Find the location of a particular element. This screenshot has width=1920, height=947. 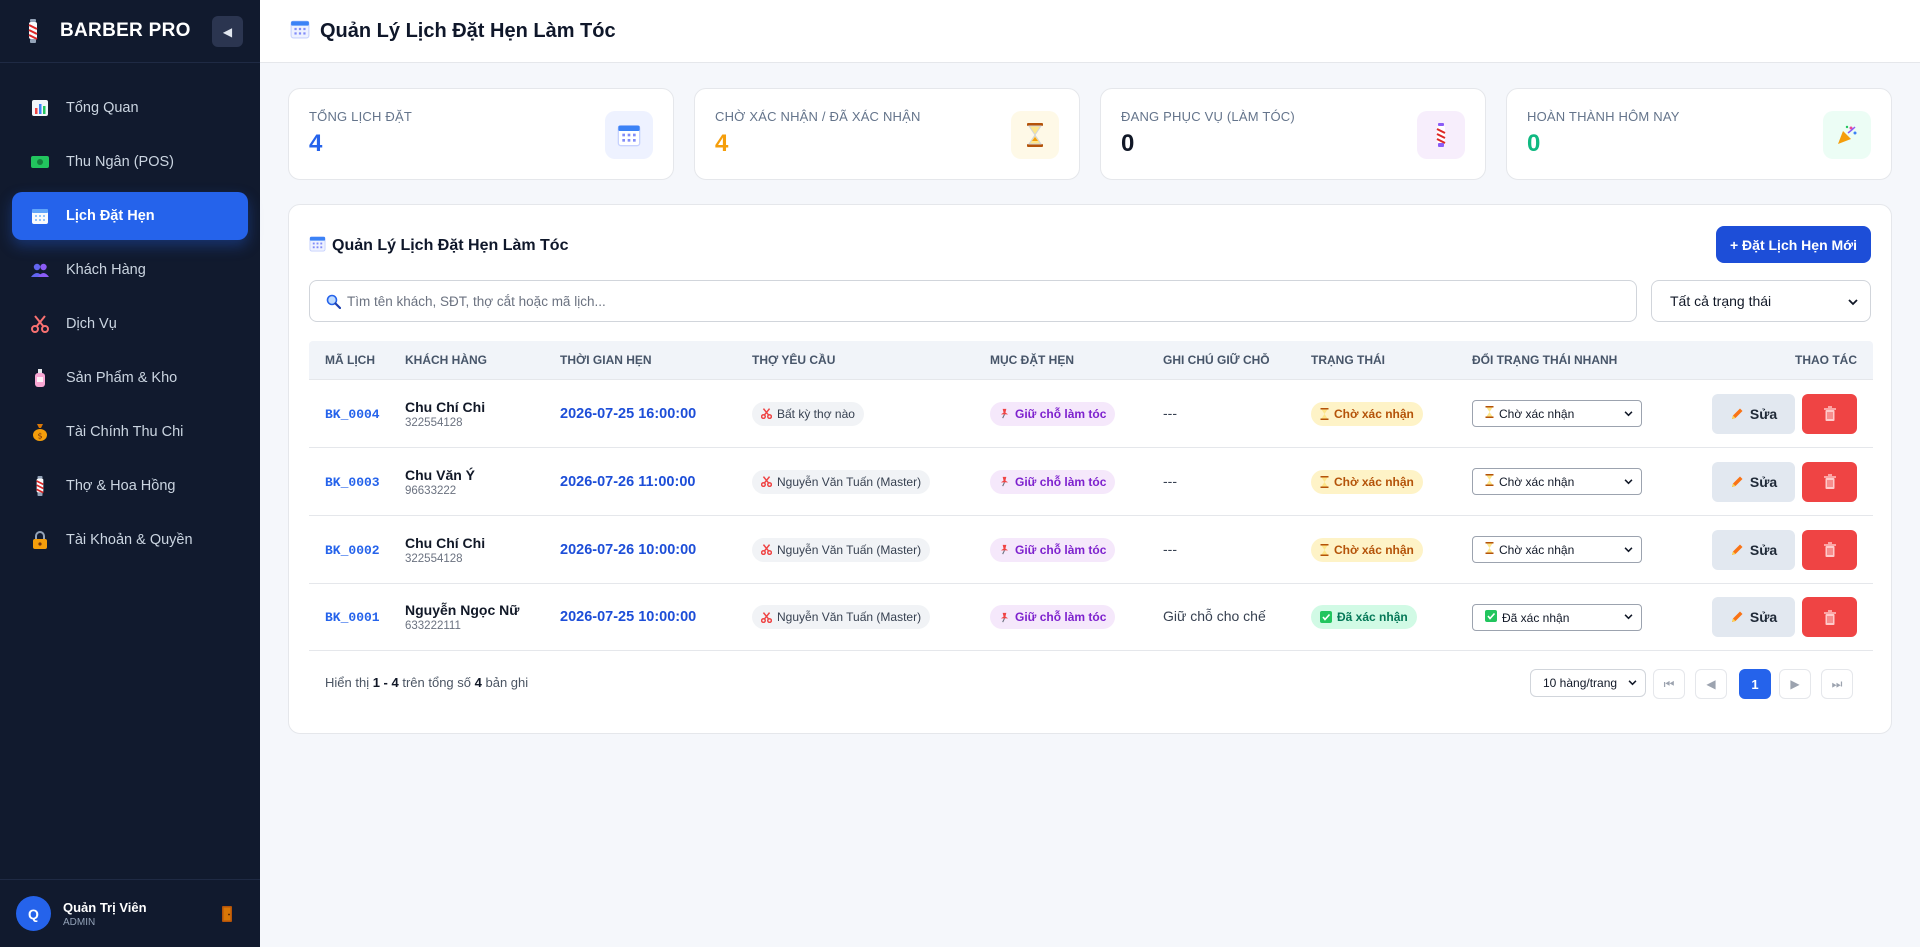

barber-name: Nguyễn Văn Tuấn (Master) is located at coordinates (849, 617).